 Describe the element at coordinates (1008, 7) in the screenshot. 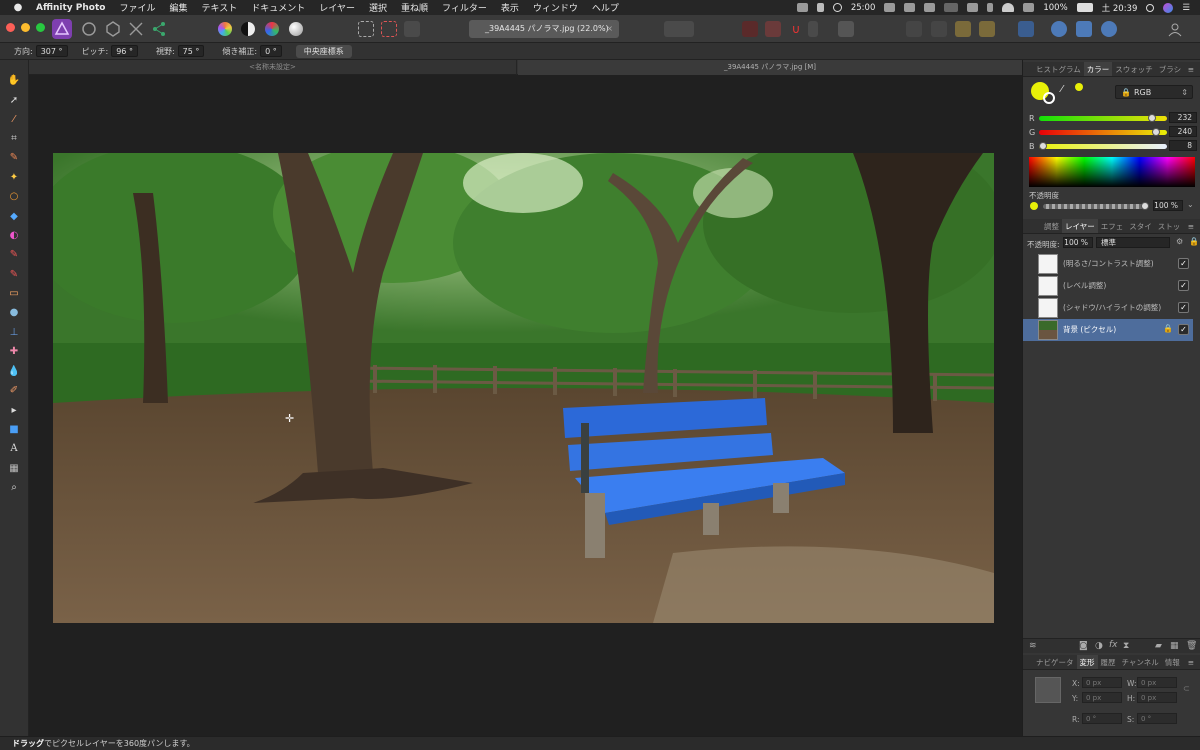

I see `wifi-icon` at that location.